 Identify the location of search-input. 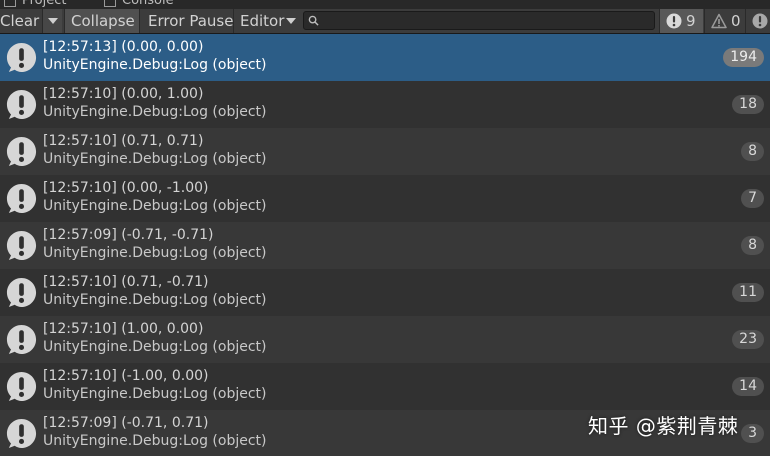
(487, 20).